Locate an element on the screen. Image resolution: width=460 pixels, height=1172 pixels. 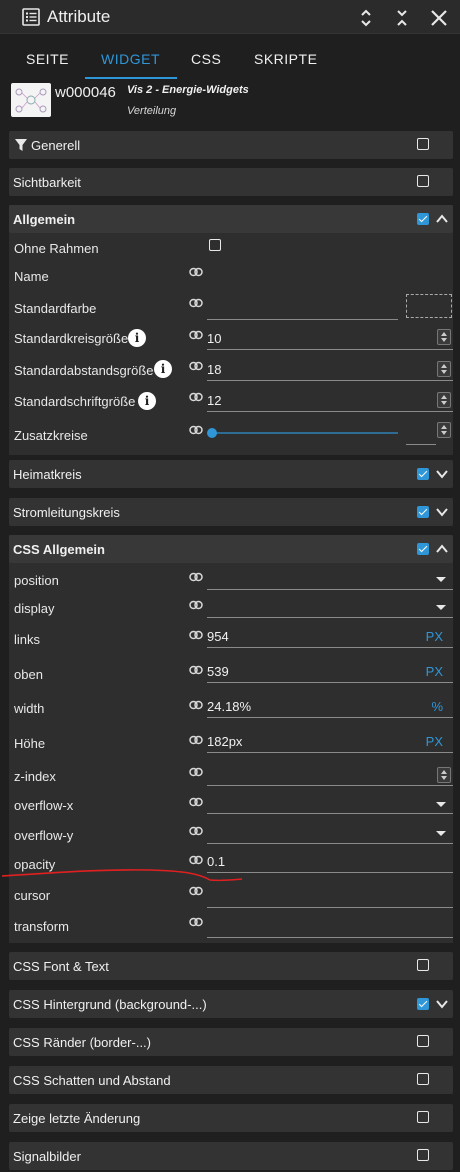
schriftgroesse-field: 12 is located at coordinates (330, 400).